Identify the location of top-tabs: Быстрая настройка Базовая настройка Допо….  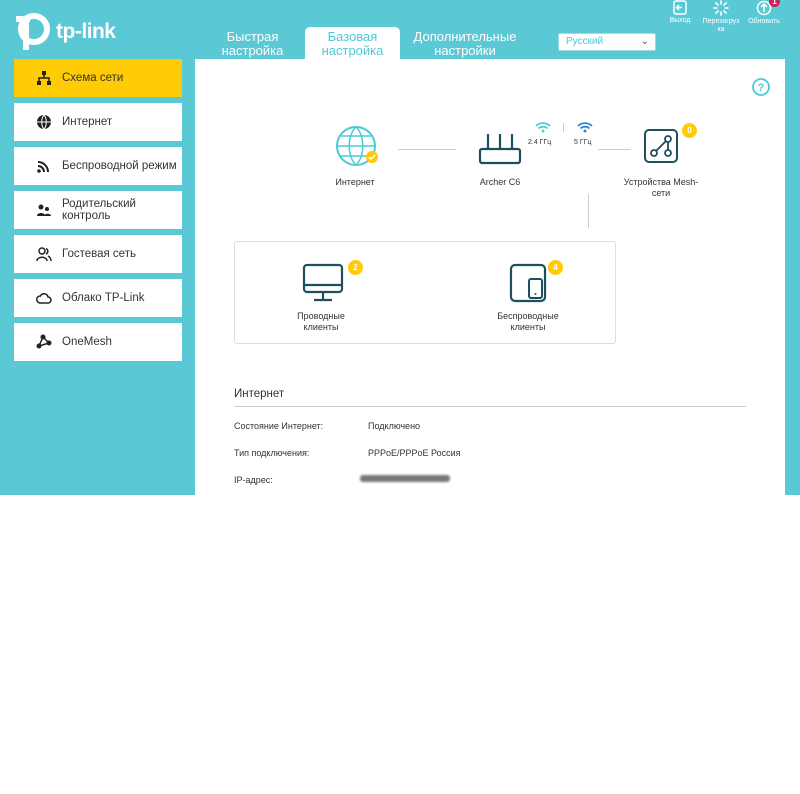
(367, 43).